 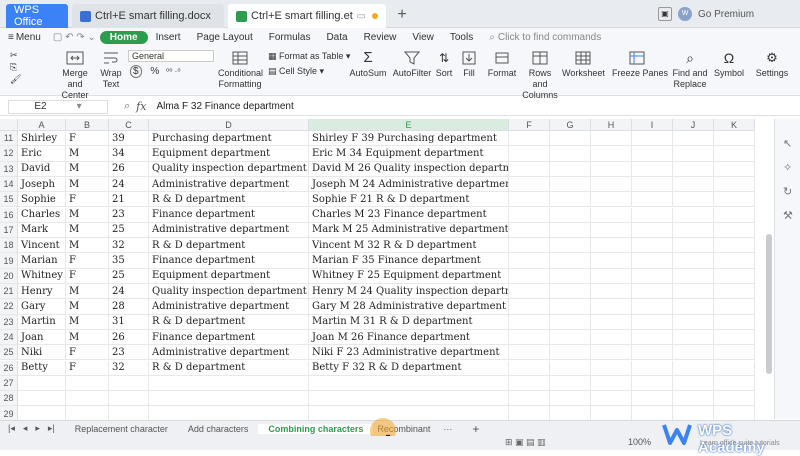 What do you see at coordinates (409, 292) in the screenshot?
I see `cell-e: Henry M 24 Quality inspection department` at bounding box center [409, 292].